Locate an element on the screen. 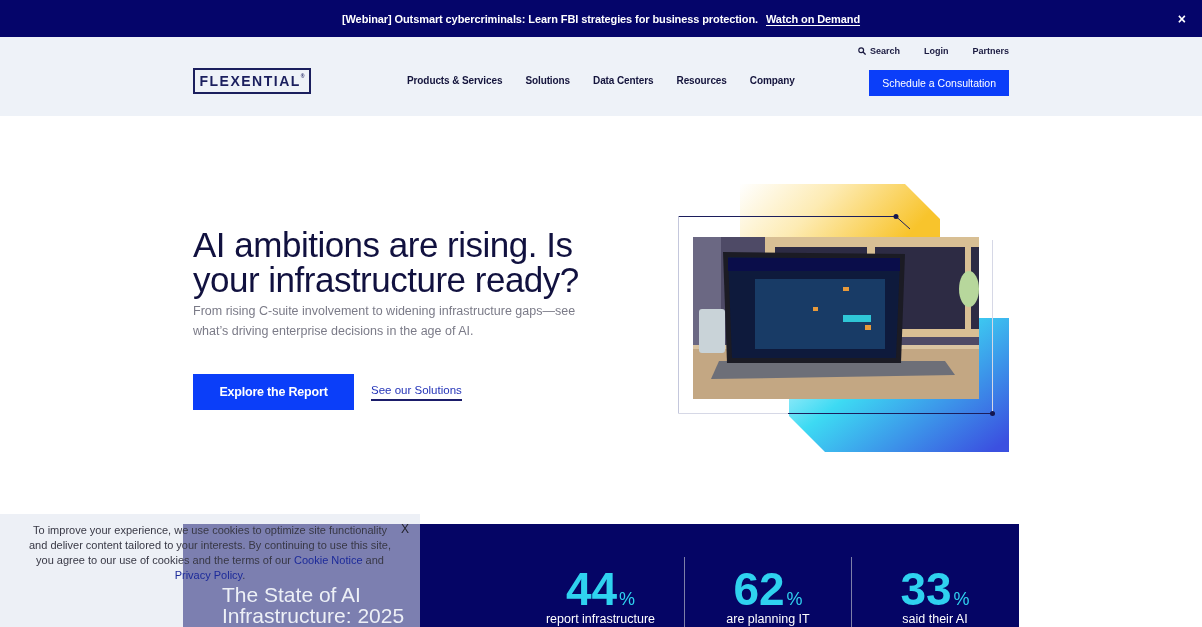 The height and width of the screenshot is (627, 1202). stat-value: 62% is located at coordinates (768, 589).